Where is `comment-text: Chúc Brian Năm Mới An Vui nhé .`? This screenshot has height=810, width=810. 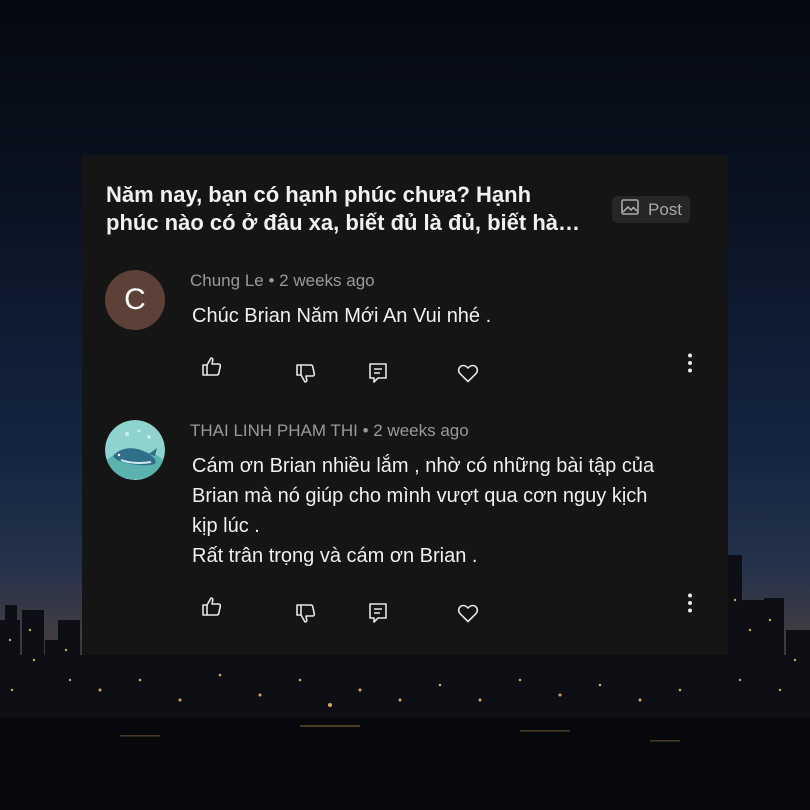
comment-text: Chúc Brian Năm Mới An Vui nhé . is located at coordinates (452, 316).